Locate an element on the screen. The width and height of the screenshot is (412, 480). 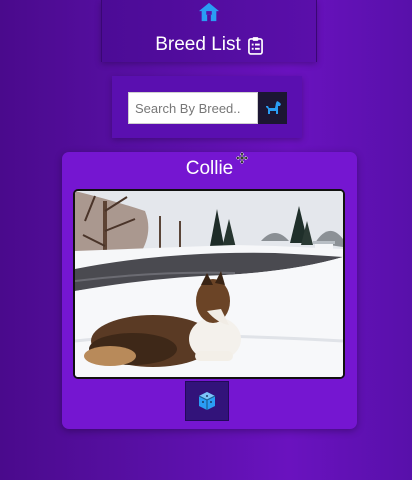
search-button is located at coordinates (272, 108).